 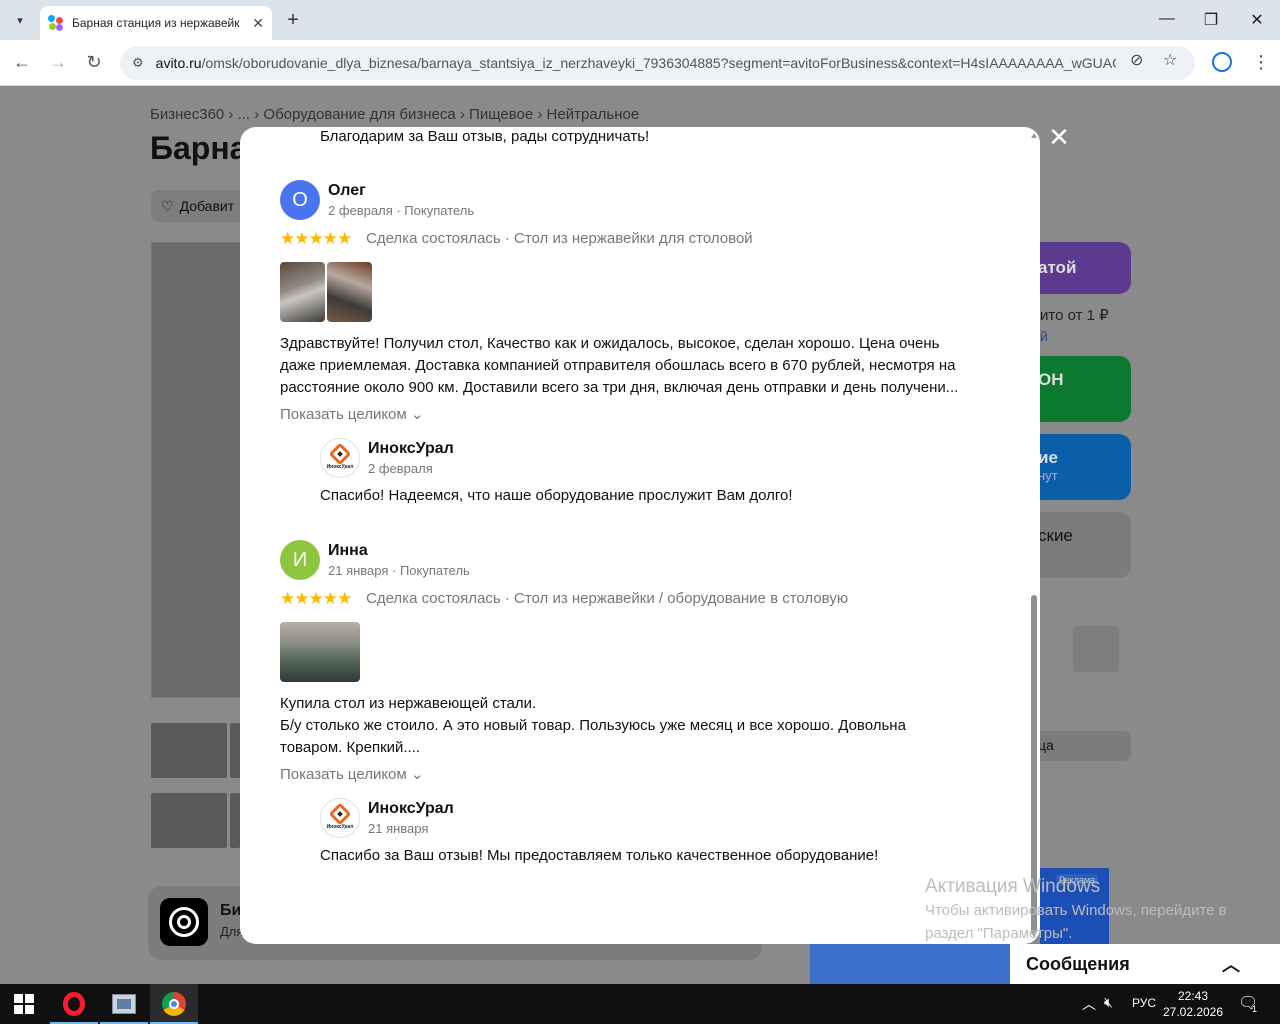 What do you see at coordinates (399, 570) in the screenshot?
I see `review-meta: 21 января · Покупатель` at bounding box center [399, 570].